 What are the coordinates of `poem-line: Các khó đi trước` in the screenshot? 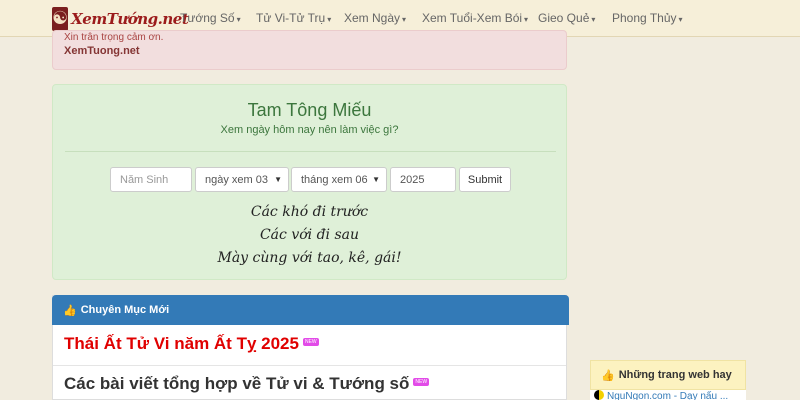 It's located at (309, 212).